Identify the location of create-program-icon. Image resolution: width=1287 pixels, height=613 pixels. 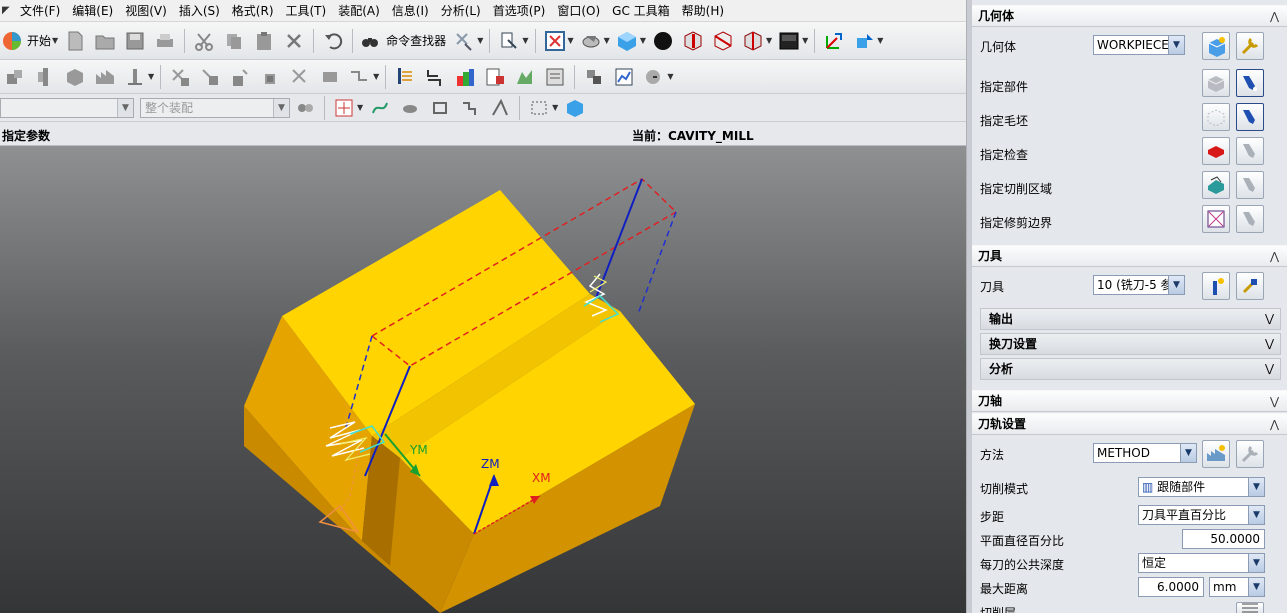
(15, 77).